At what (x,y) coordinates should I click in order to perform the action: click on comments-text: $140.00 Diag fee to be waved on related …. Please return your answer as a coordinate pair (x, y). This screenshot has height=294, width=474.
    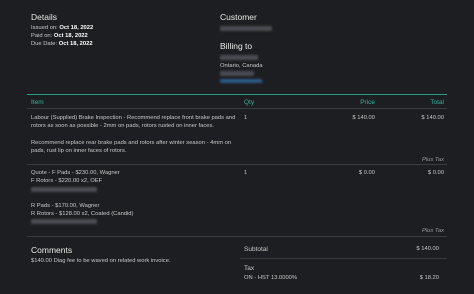
    Looking at the image, I should click on (101, 261).